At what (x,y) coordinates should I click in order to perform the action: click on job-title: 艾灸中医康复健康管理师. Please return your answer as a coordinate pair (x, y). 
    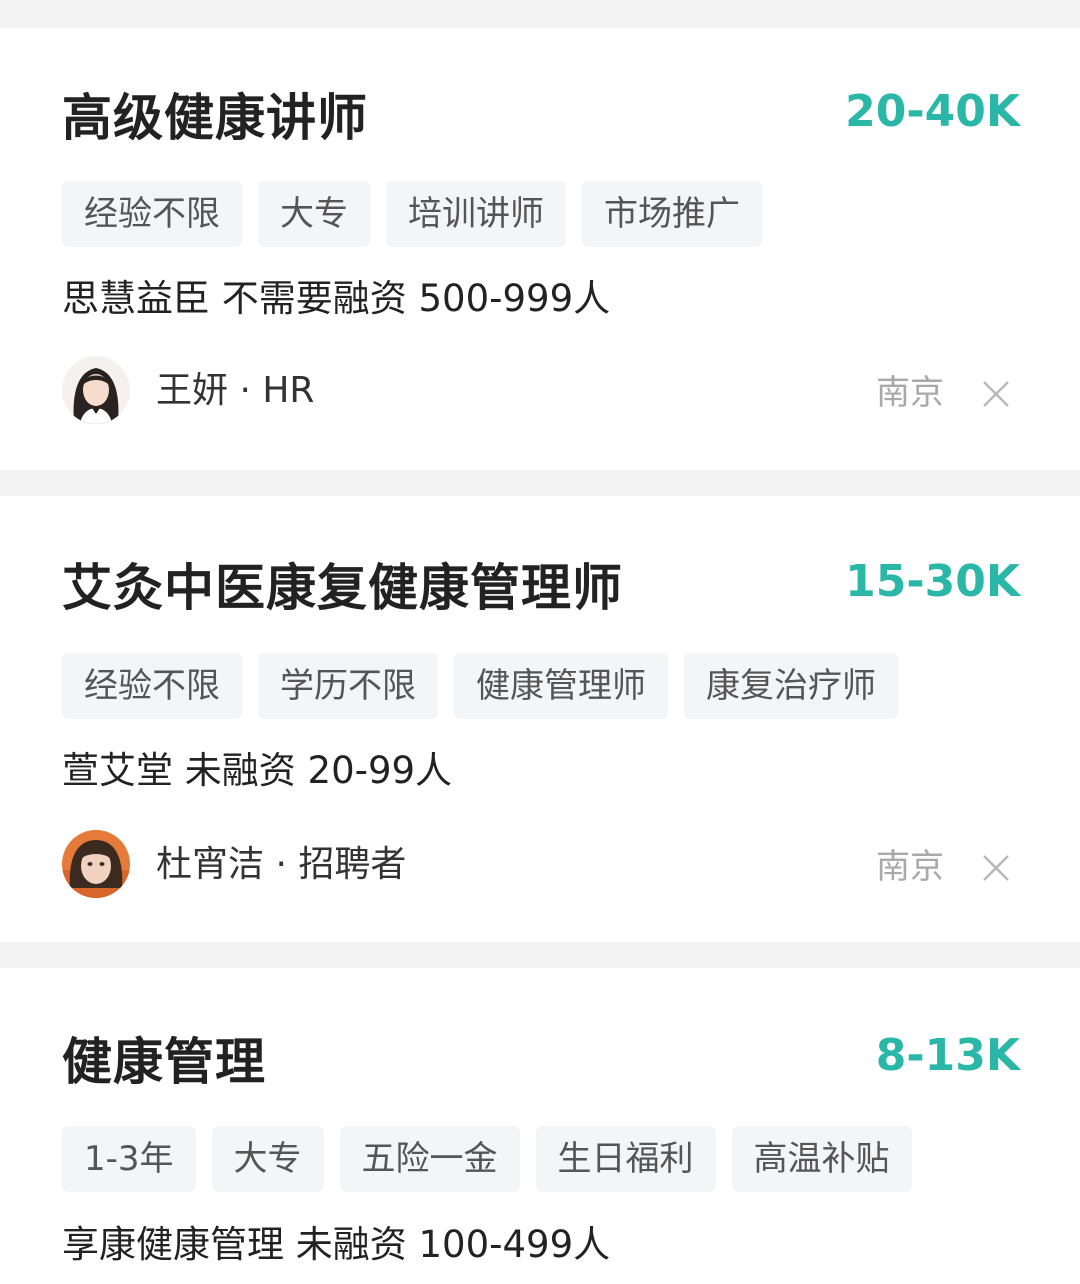
    Looking at the image, I should click on (342, 588).